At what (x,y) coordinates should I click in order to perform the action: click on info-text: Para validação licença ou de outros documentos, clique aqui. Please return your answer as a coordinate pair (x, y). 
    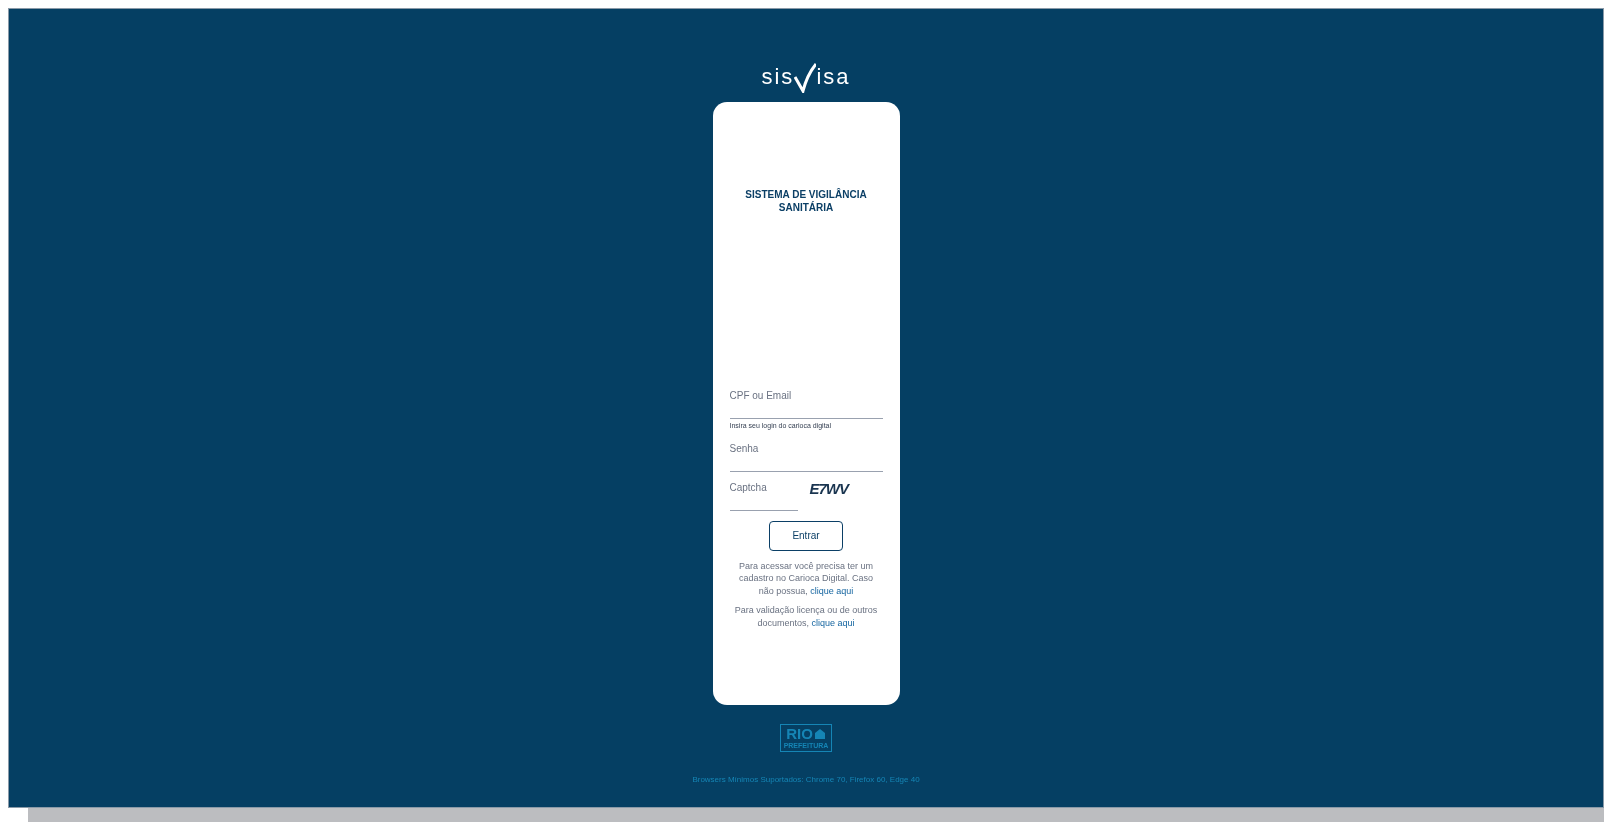
    Looking at the image, I should click on (806, 616).